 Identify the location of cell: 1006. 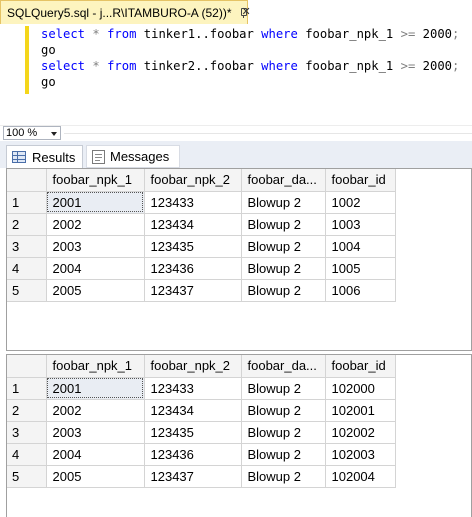
(360, 290).